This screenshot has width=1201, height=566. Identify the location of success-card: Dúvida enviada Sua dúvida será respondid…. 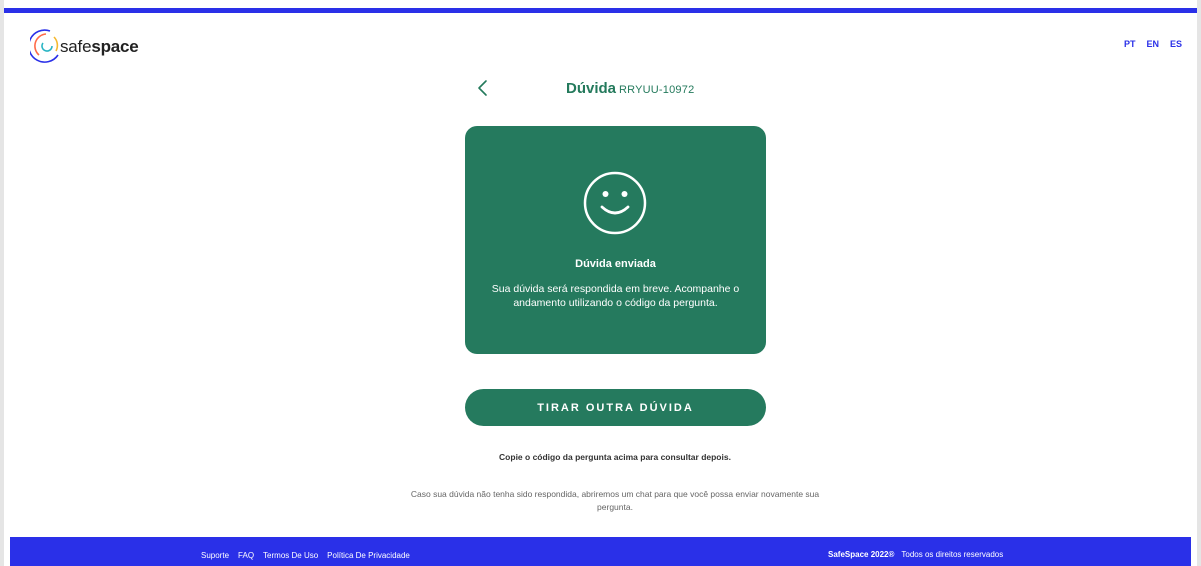
(615, 240).